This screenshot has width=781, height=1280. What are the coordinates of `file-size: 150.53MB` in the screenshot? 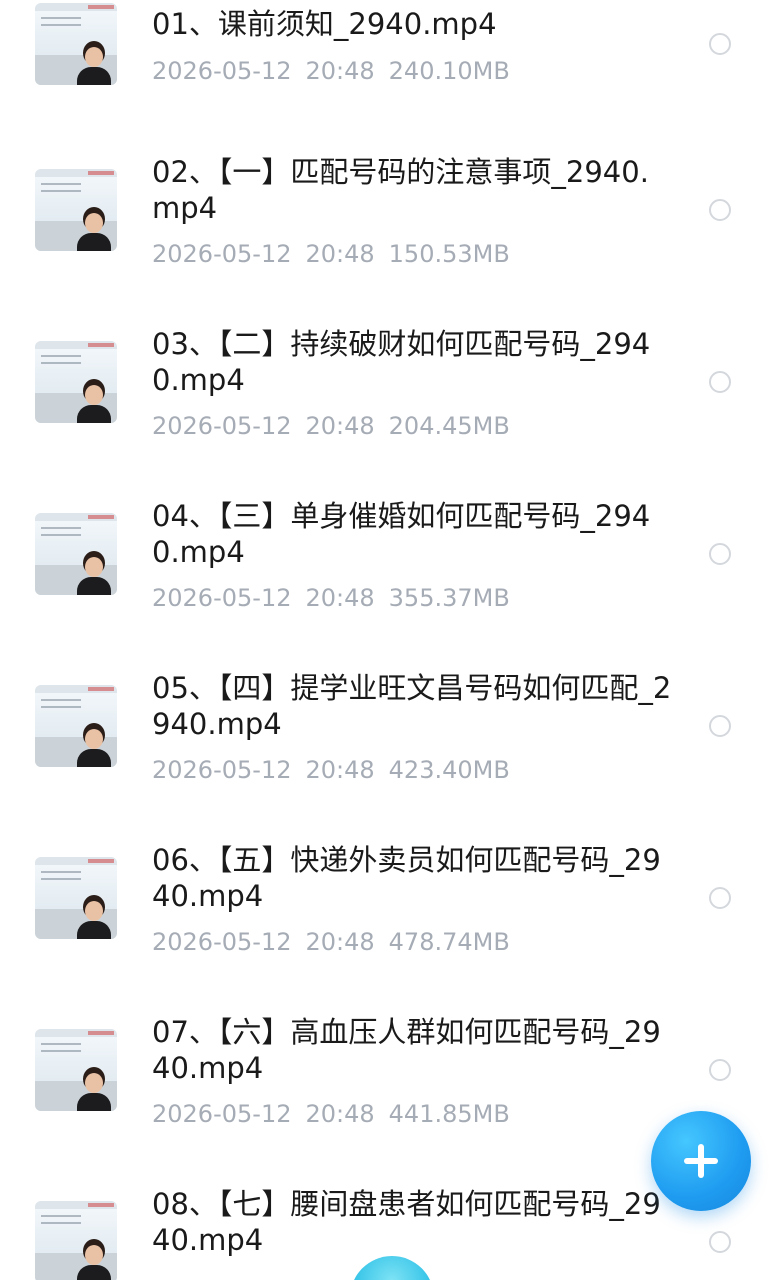 It's located at (449, 254).